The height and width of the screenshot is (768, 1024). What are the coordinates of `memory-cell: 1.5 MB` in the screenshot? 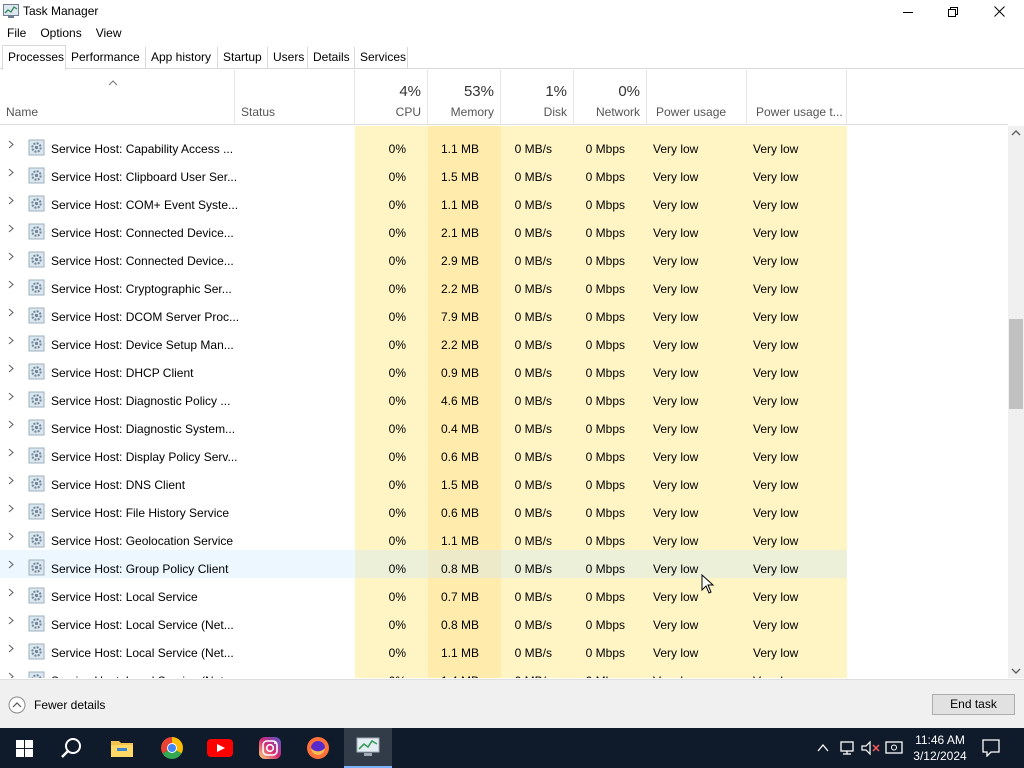 It's located at (459, 485).